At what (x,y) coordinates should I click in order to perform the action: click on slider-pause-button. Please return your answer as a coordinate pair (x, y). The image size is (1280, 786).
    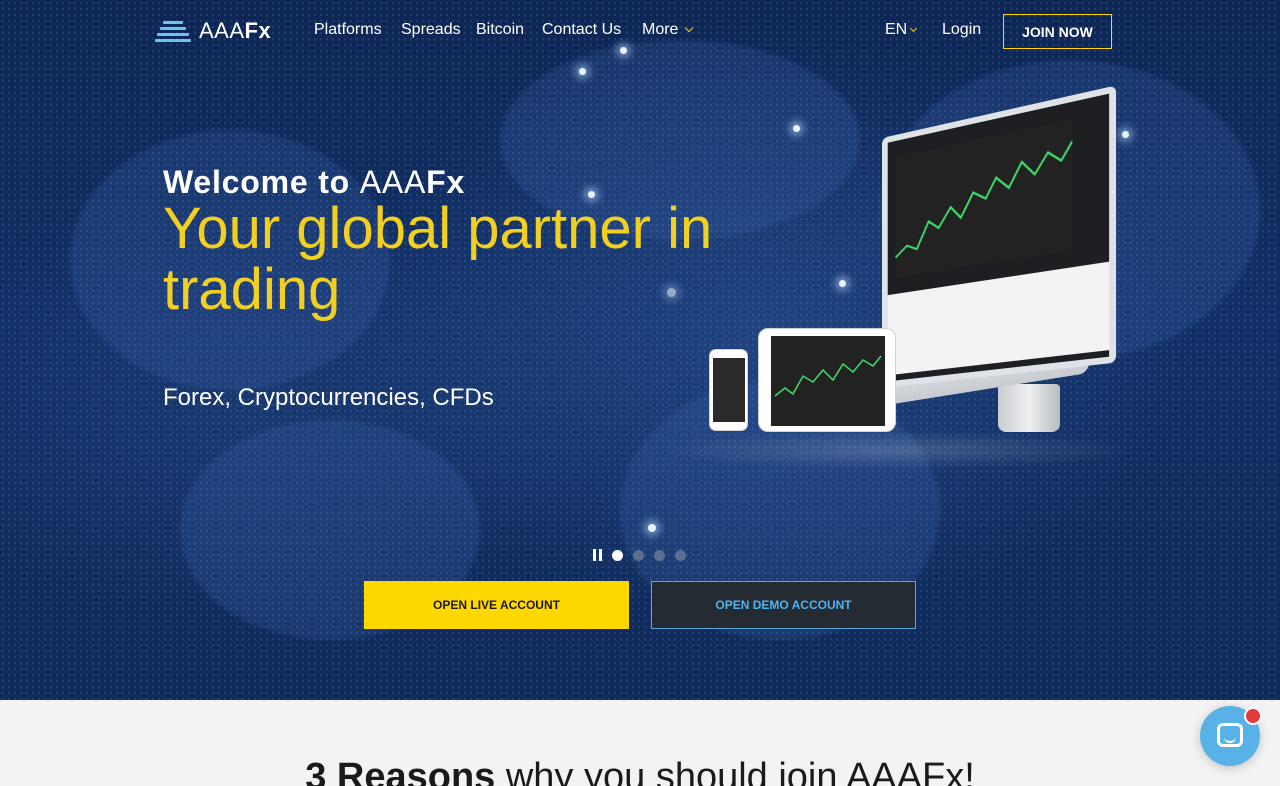
    Looking at the image, I should click on (597, 555).